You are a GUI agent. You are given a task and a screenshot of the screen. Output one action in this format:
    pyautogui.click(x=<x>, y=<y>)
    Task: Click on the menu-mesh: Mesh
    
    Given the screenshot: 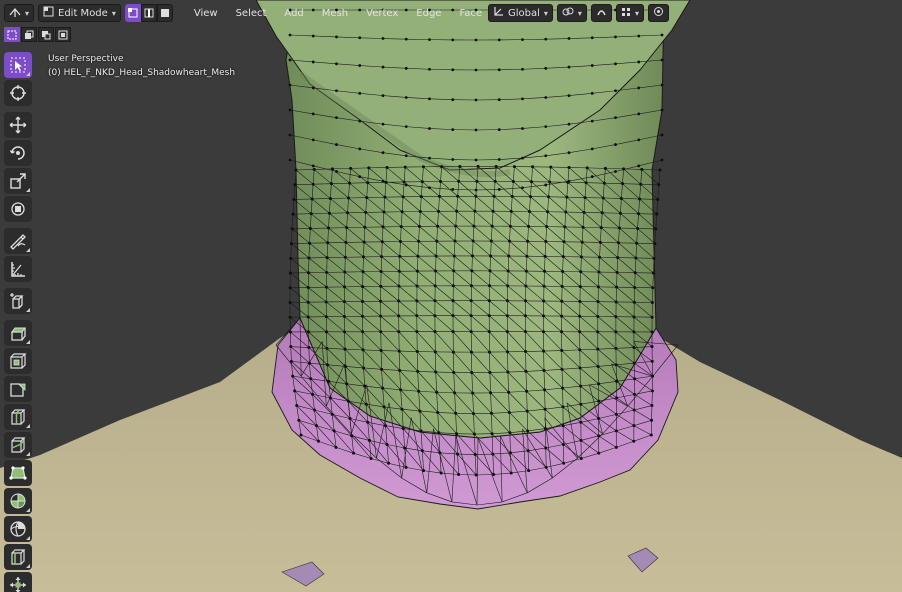 What is the action you would take?
    pyautogui.click(x=335, y=13)
    